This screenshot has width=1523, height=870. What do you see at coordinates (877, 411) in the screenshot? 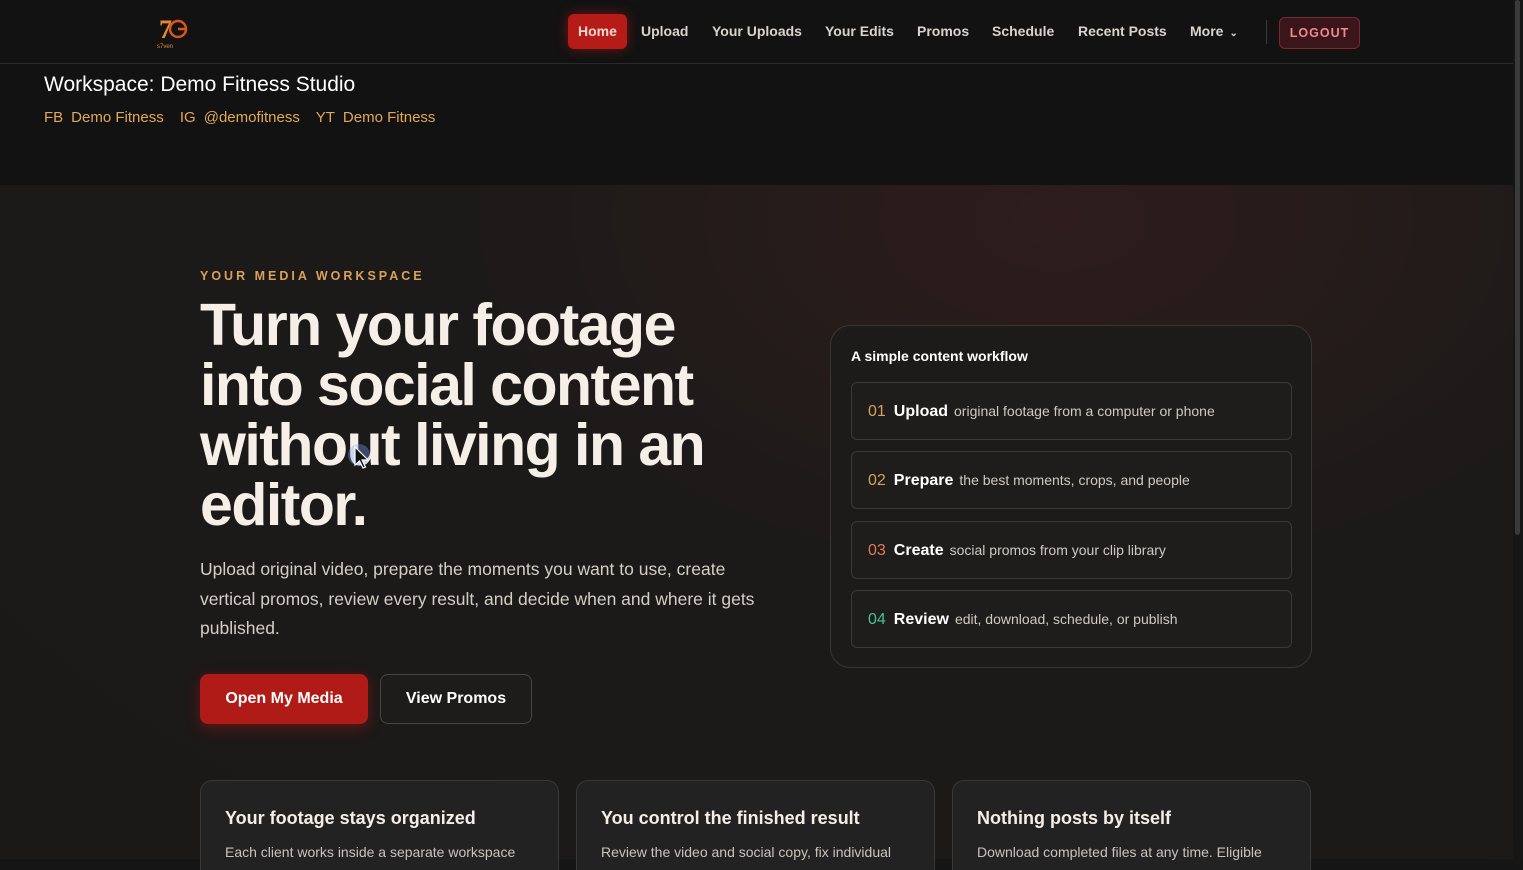
I see `step-number: 01` at bounding box center [877, 411].